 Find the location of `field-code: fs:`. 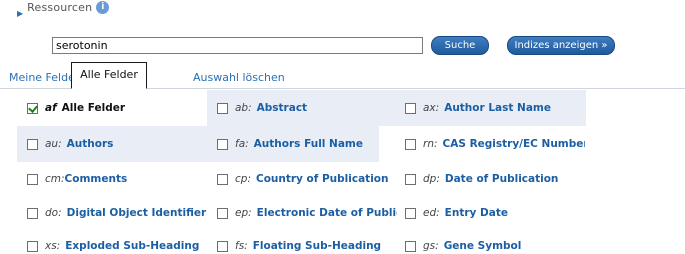

field-code: fs: is located at coordinates (241, 246).